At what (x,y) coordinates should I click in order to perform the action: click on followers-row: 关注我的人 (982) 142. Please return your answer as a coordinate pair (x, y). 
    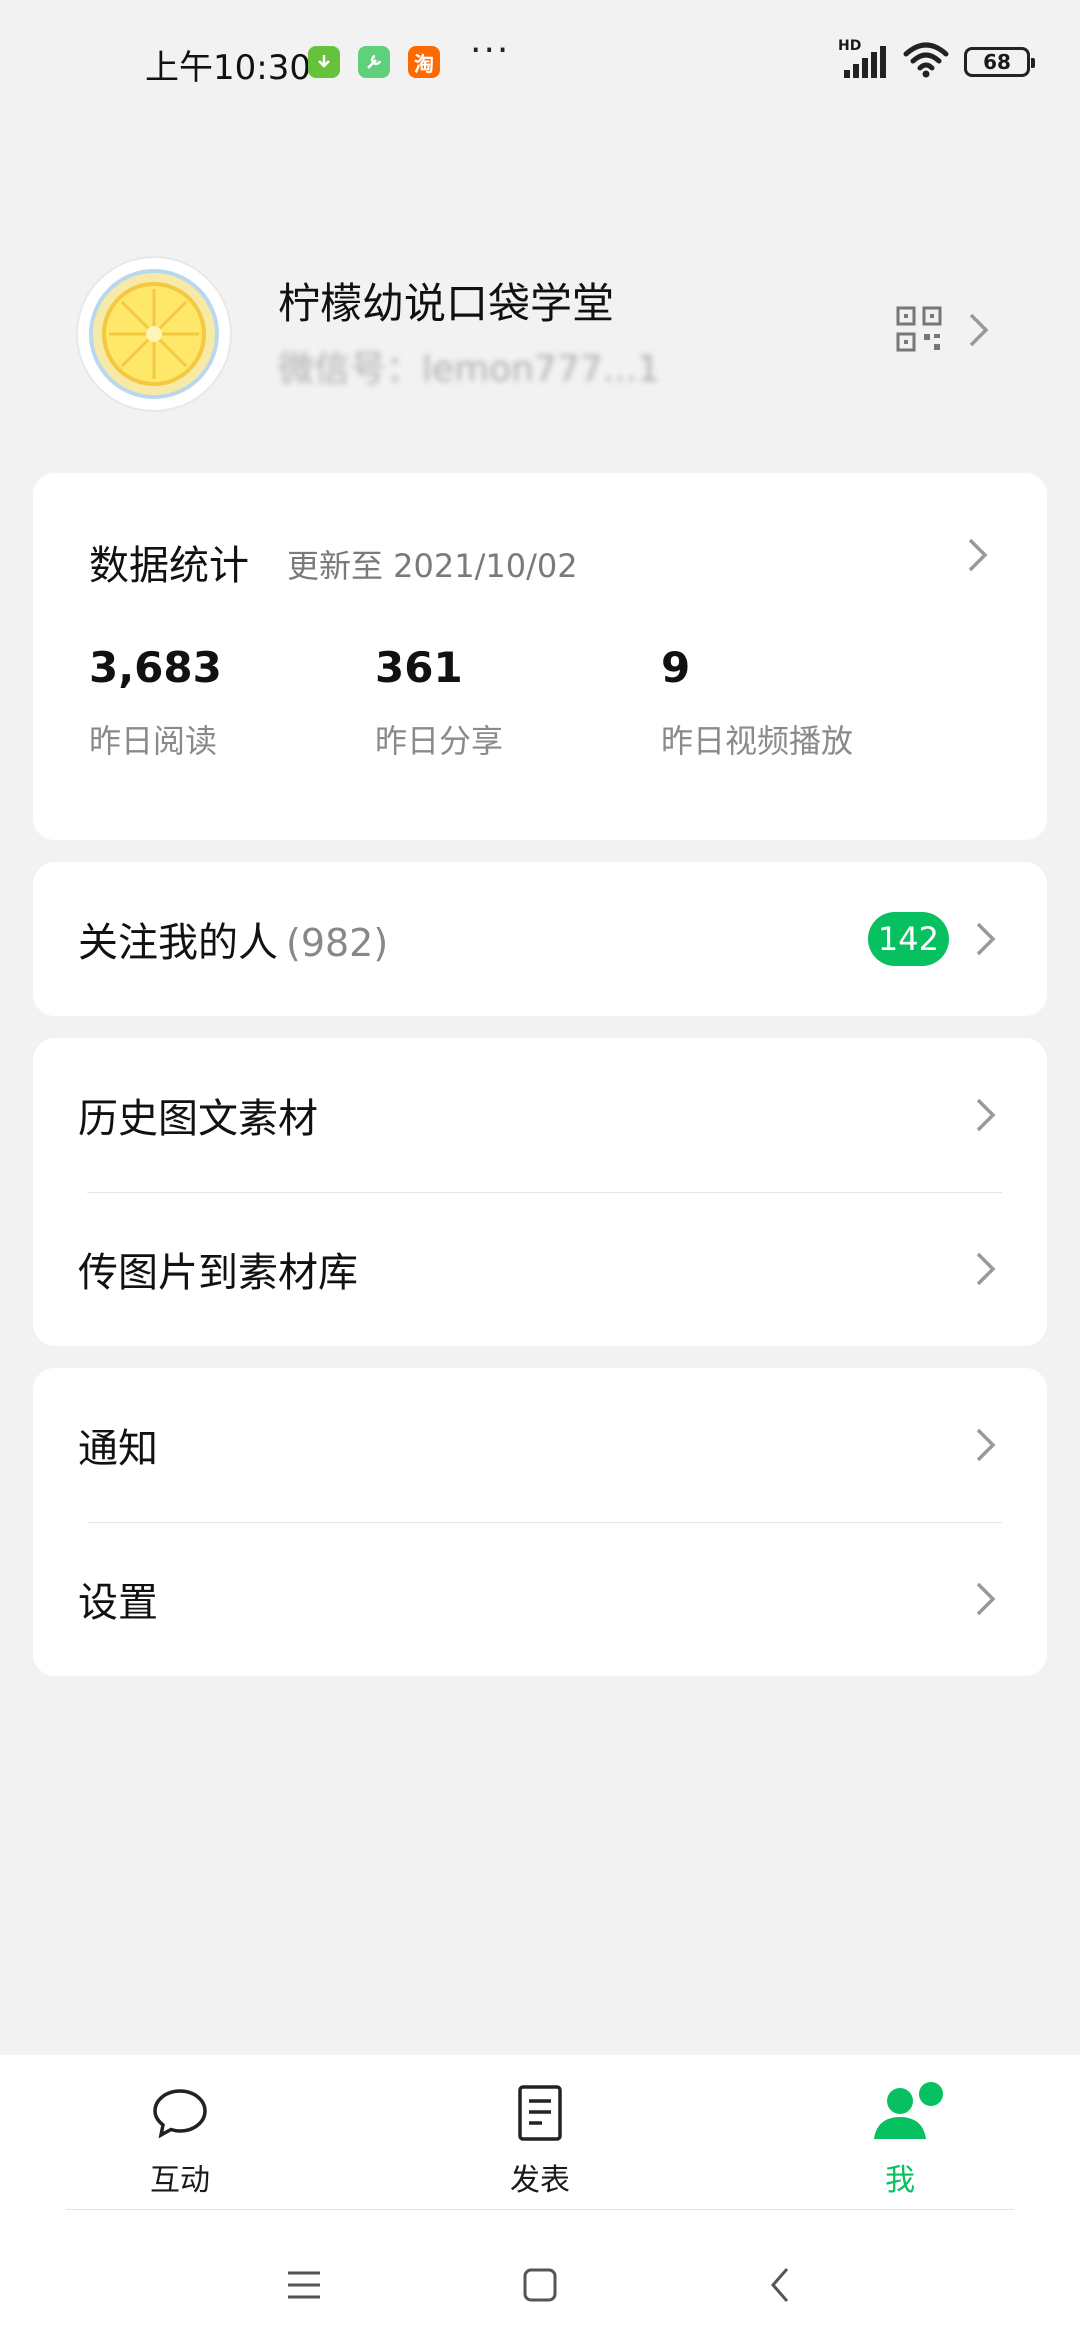
    Looking at the image, I should click on (540, 939).